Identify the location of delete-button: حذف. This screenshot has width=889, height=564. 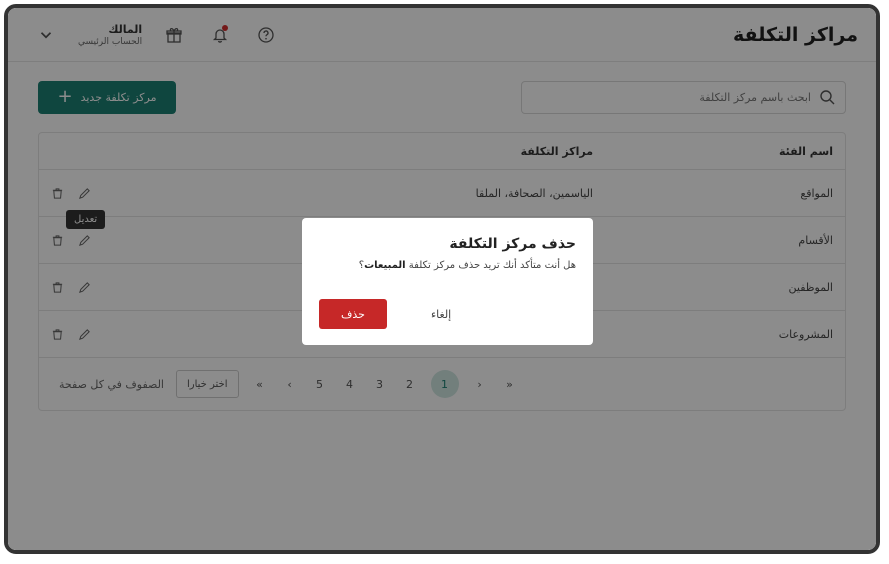
(353, 314).